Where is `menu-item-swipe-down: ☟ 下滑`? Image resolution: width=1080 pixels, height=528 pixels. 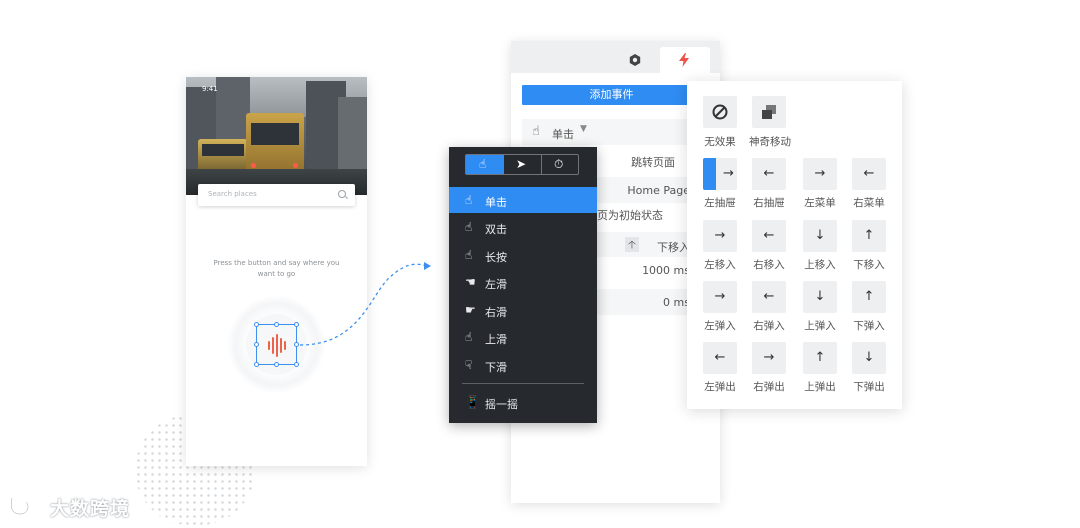
menu-item-swipe-down: ☟ 下滑 is located at coordinates (523, 365).